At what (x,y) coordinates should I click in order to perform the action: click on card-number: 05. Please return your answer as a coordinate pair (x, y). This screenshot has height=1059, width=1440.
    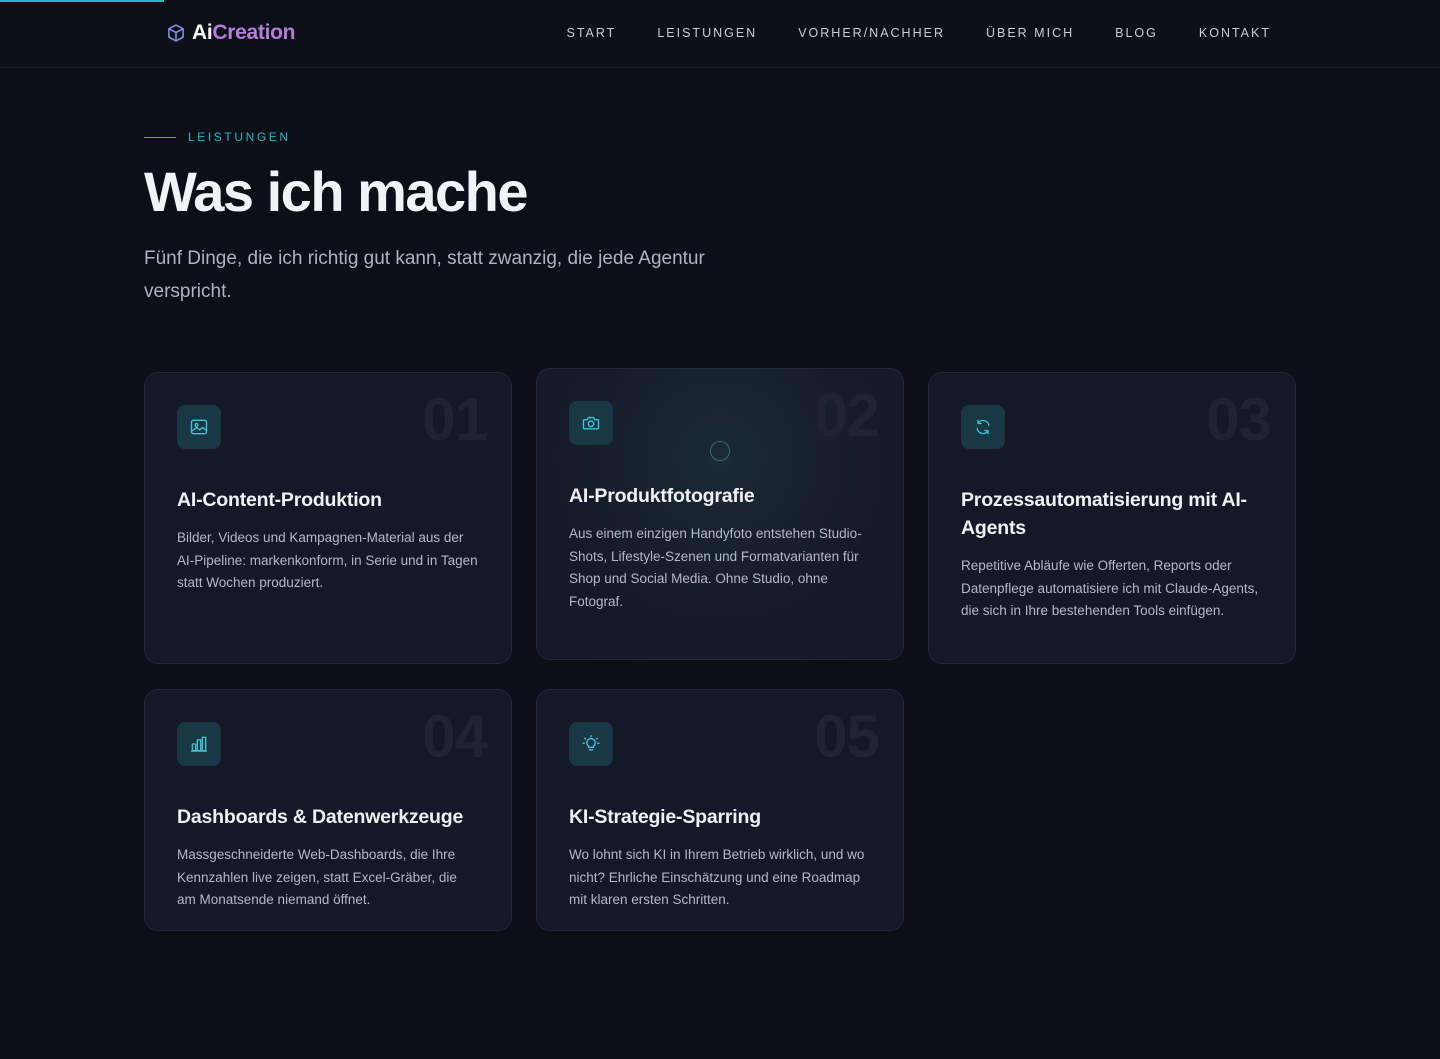
    Looking at the image, I should click on (847, 736).